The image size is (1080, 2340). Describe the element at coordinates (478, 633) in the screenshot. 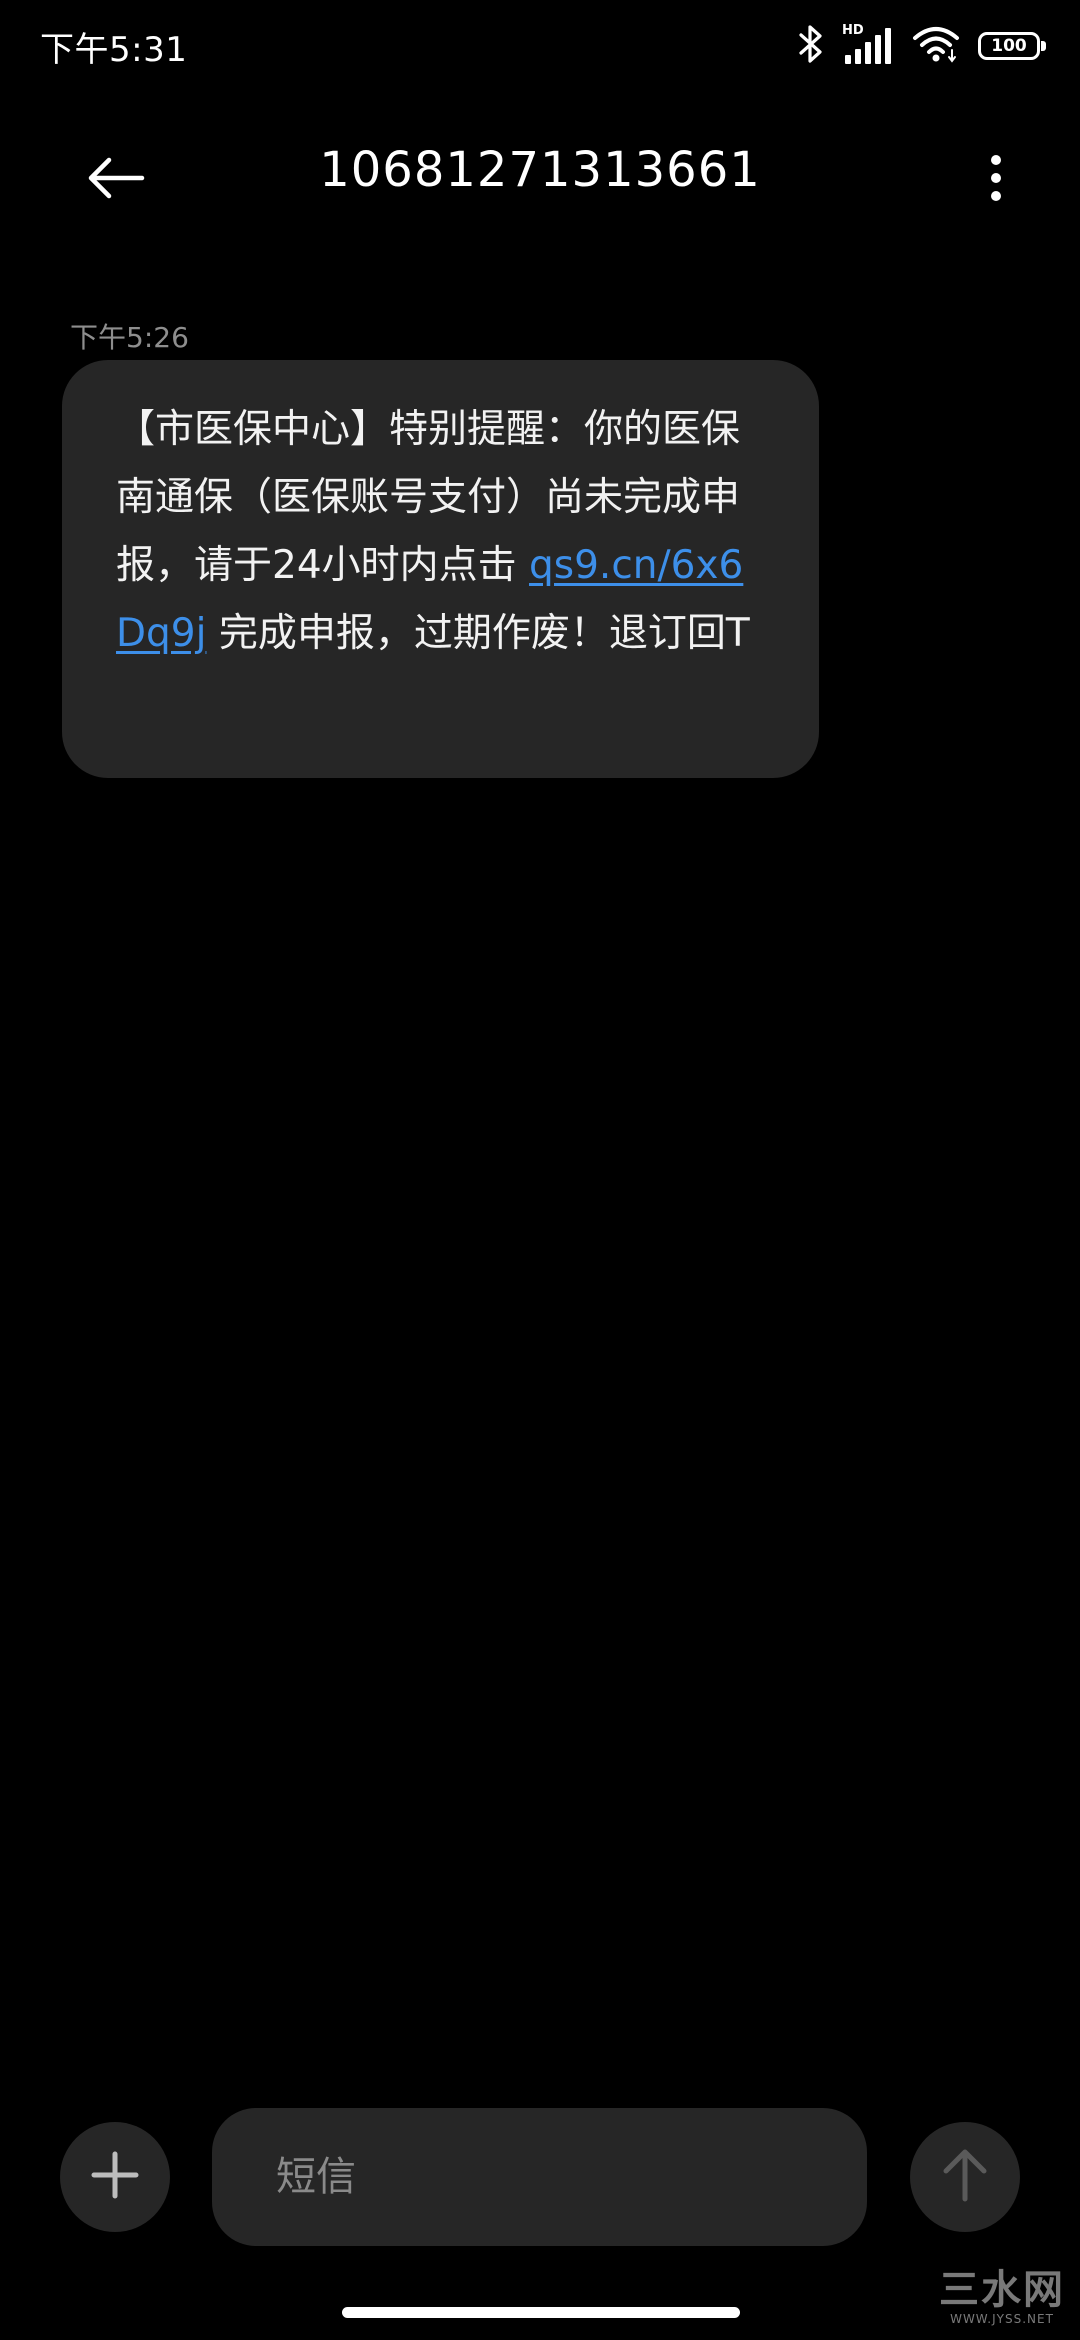

I see `message-text-after-link: 完成申报，过期作废！退订回T` at that location.